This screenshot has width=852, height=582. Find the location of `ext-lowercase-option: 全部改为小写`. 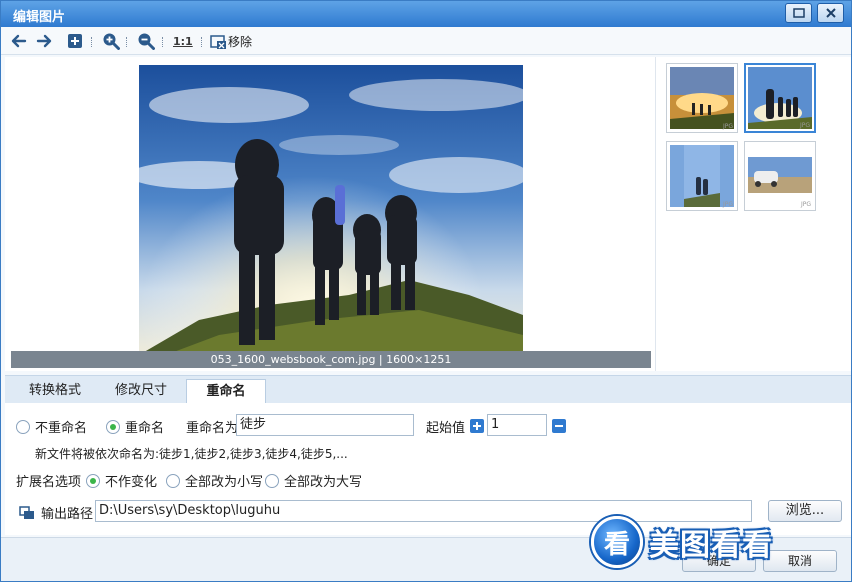

ext-lowercase-option: 全部改为小写 is located at coordinates (214, 480).